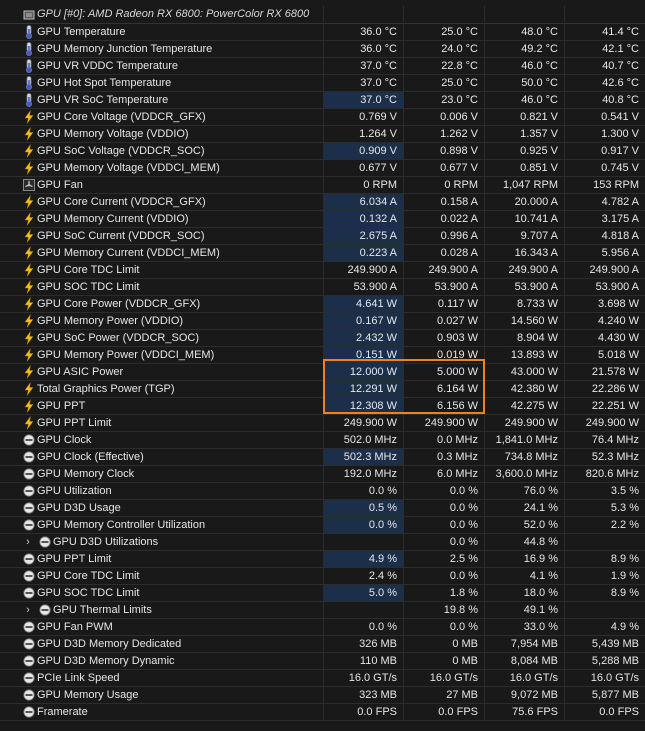 The image size is (645, 731). What do you see at coordinates (604, 661) in the screenshot?
I see `average-value: 5,288 MB` at bounding box center [604, 661].